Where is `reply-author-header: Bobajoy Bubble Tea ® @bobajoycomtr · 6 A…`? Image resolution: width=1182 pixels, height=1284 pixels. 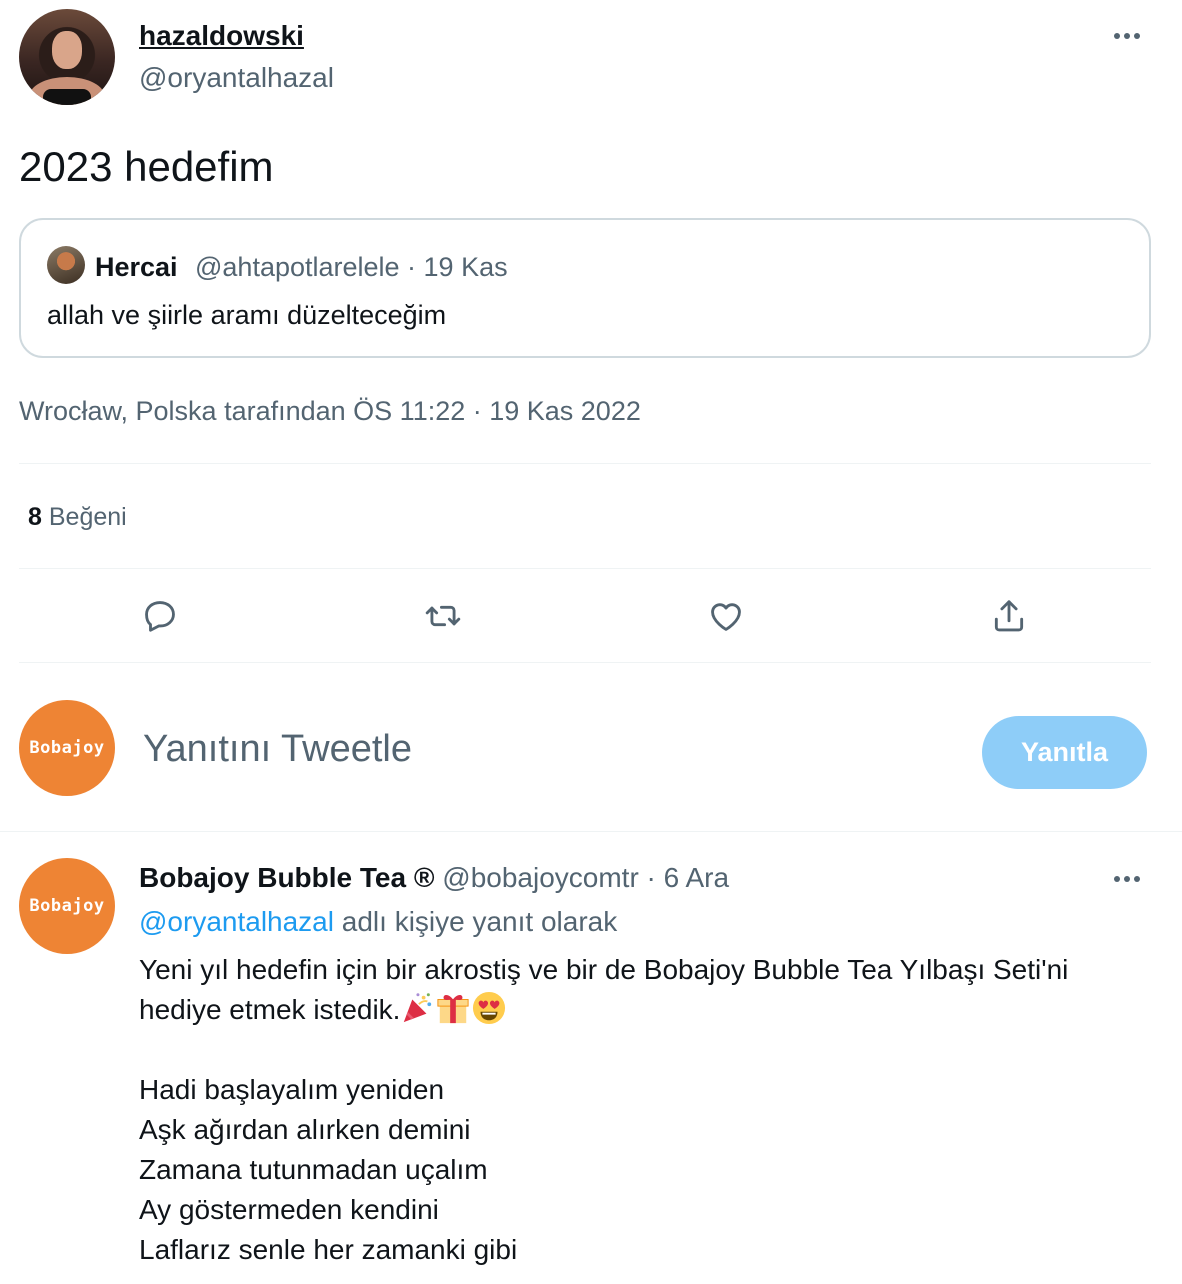
reply-author-header: Bobajoy Bubble Tea ® @bobajoycomtr · 6 A… is located at coordinates (434, 878).